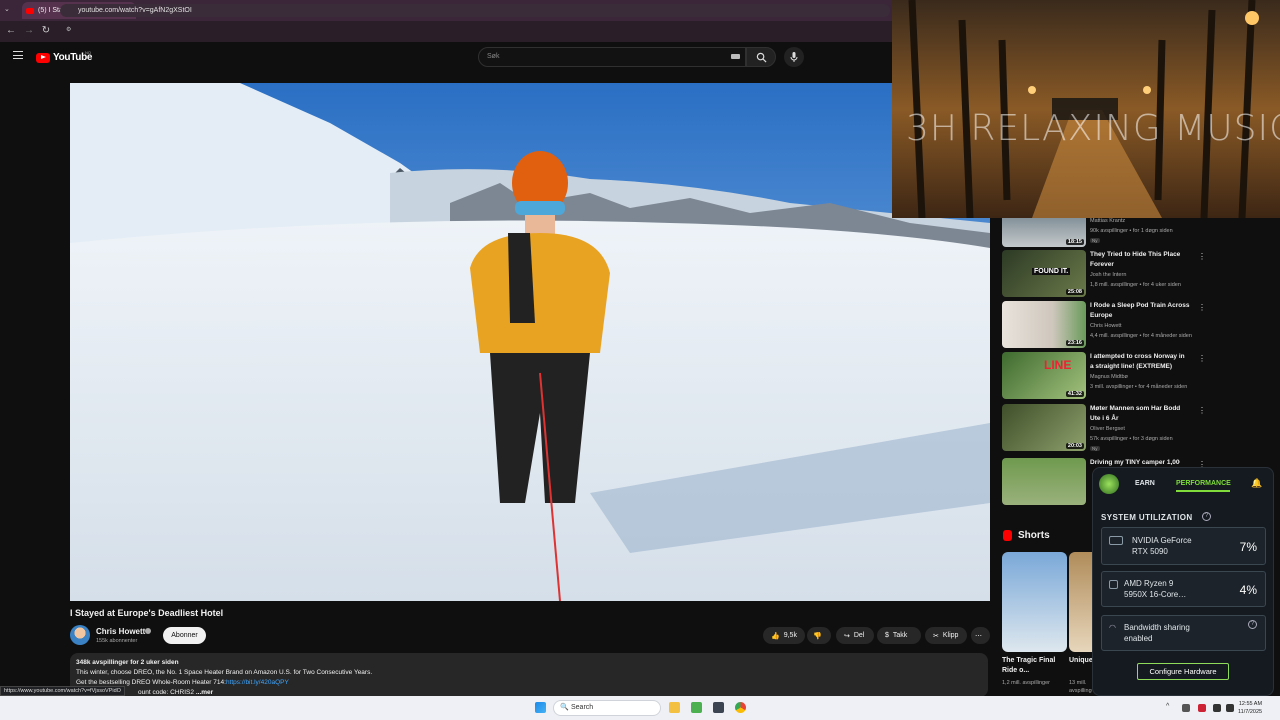  I want to click on thanks-label: Takk, so click(900, 635).